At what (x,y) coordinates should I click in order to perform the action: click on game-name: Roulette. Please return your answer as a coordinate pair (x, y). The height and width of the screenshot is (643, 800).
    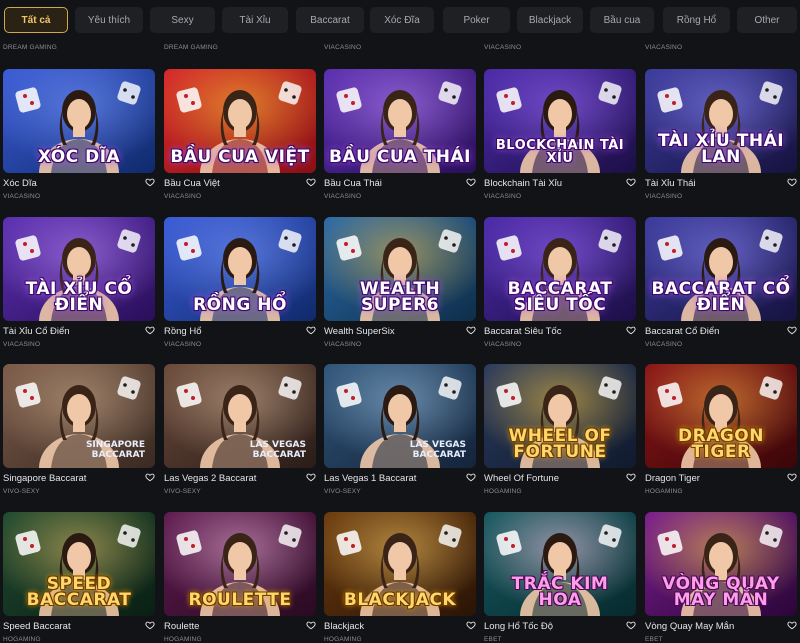
    Looking at the image, I should click on (229, 626).